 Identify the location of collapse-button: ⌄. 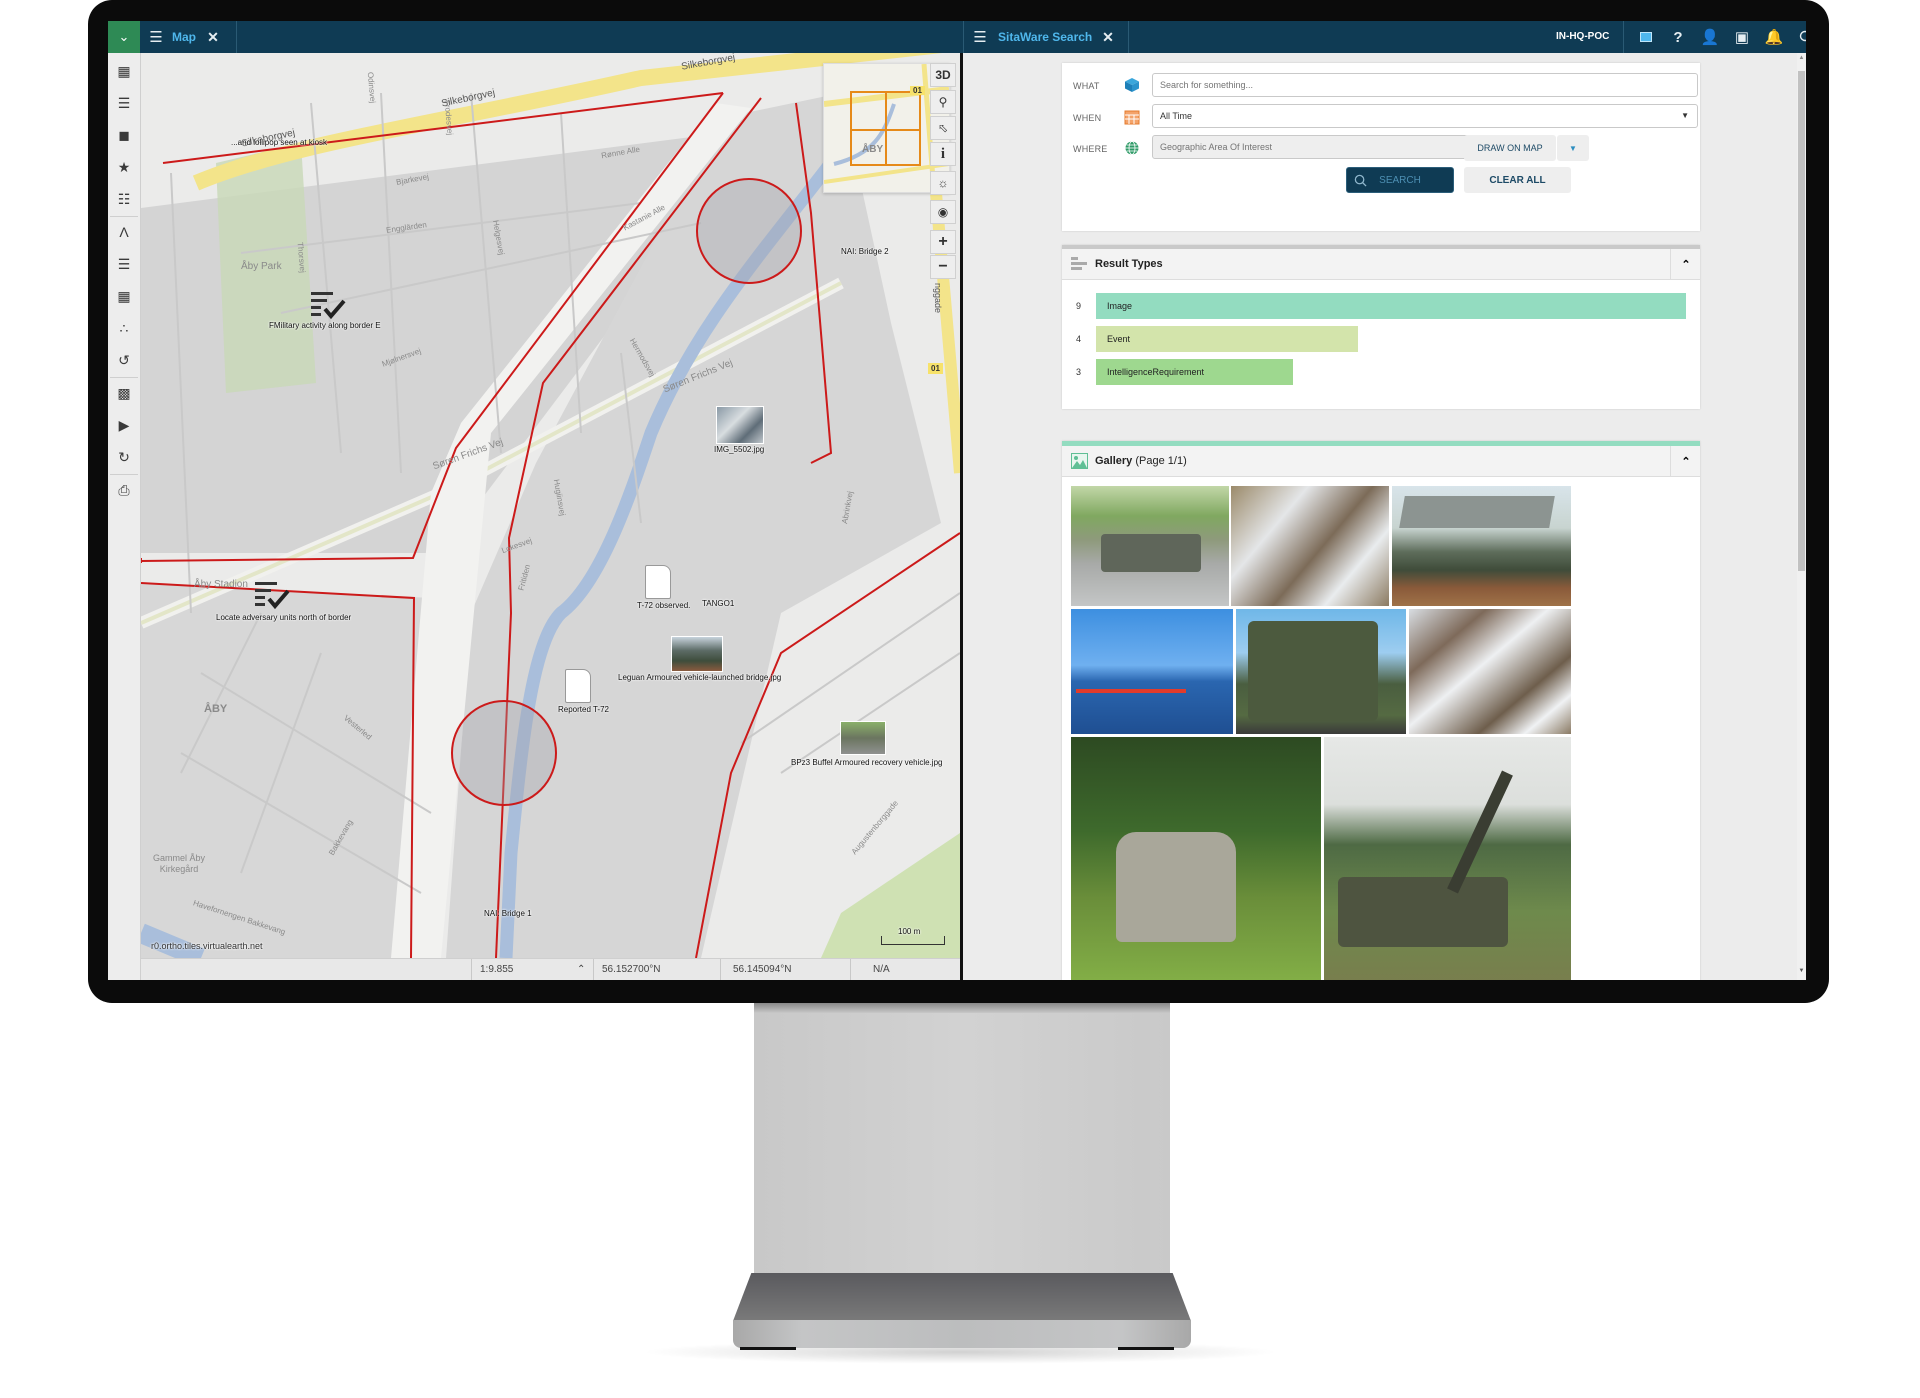
(124, 37).